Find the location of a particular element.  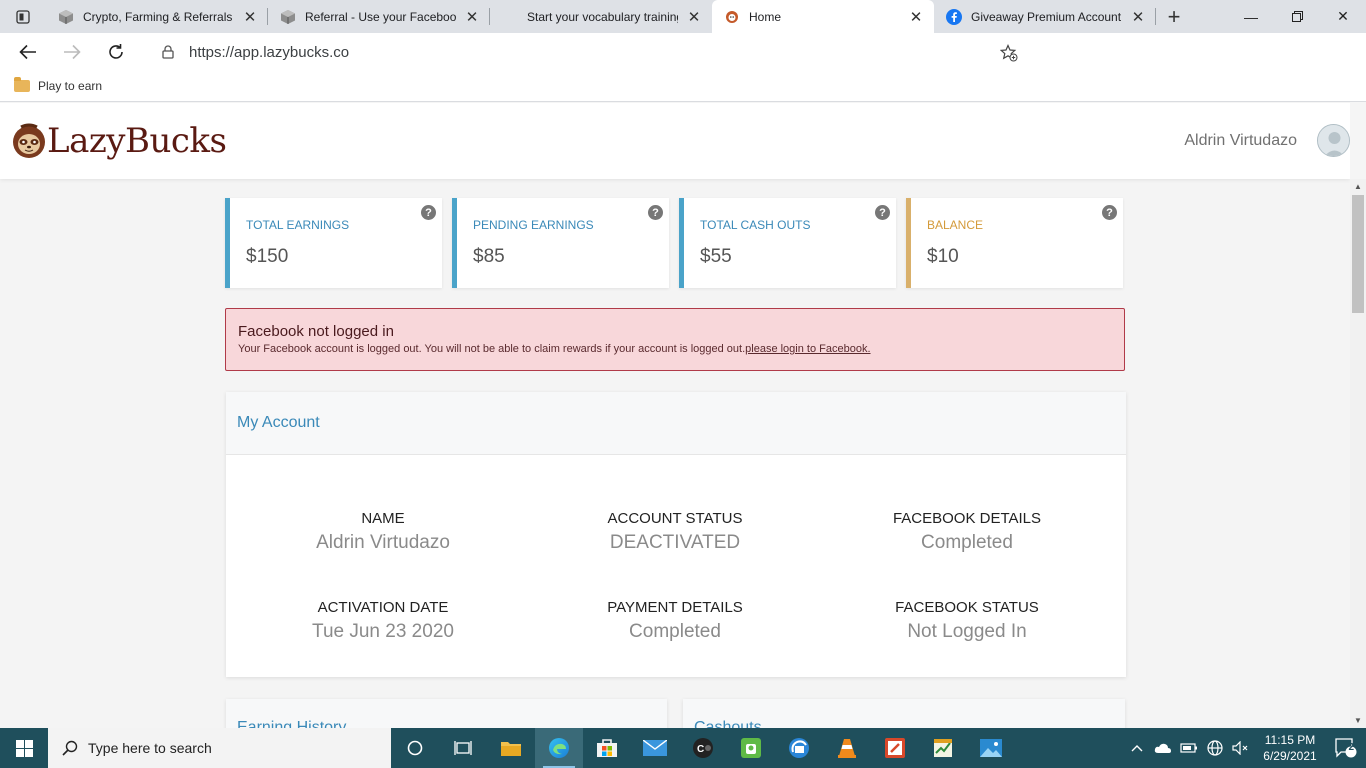

vlc-button is located at coordinates (847, 748).